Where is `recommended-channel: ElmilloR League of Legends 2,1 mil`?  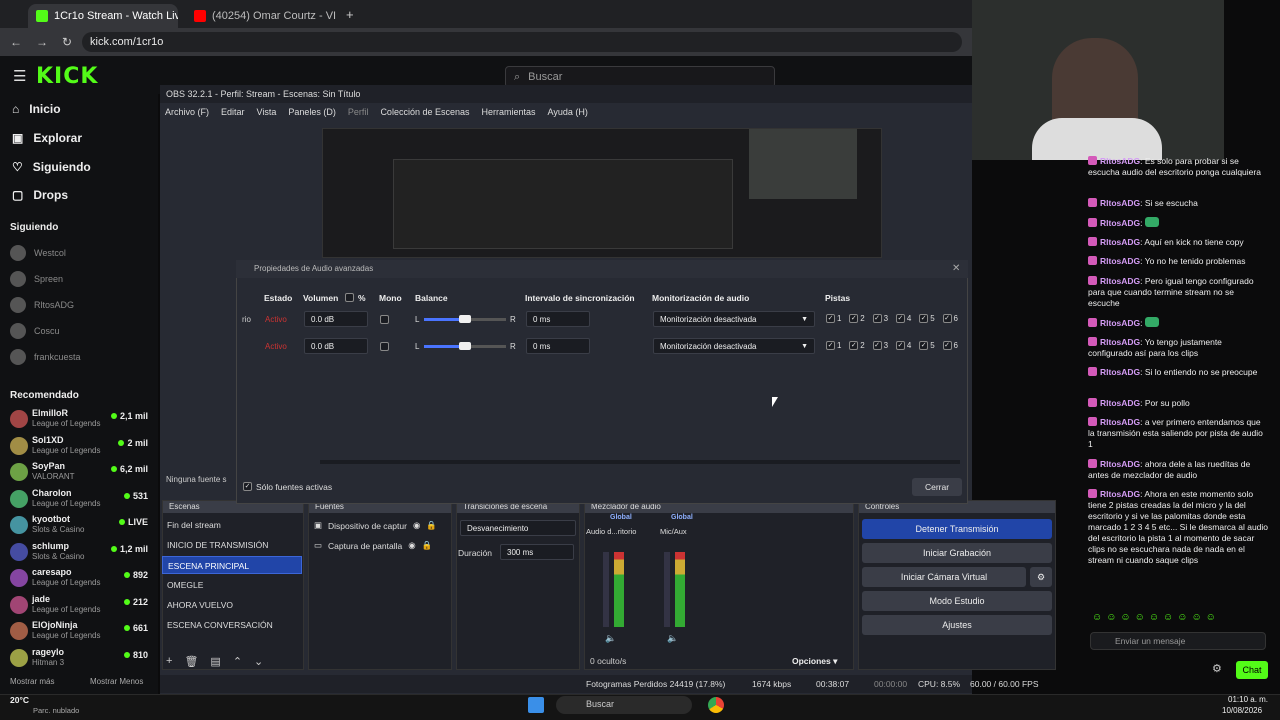
recommended-channel: ElmilloR League of Legends 2,1 mil is located at coordinates (79, 419).